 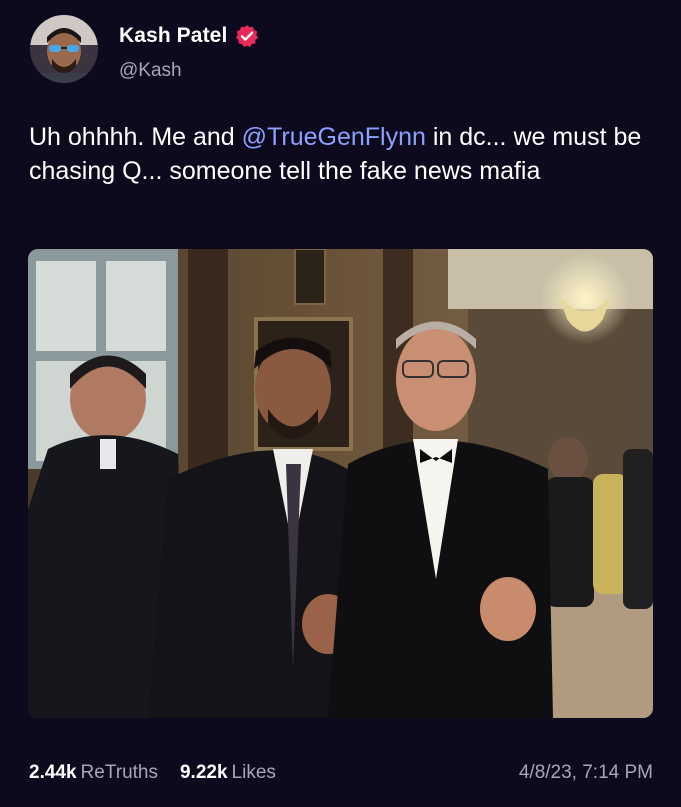 What do you see at coordinates (334, 137) in the screenshot?
I see `mention-link: @TrueGenFlynn` at bounding box center [334, 137].